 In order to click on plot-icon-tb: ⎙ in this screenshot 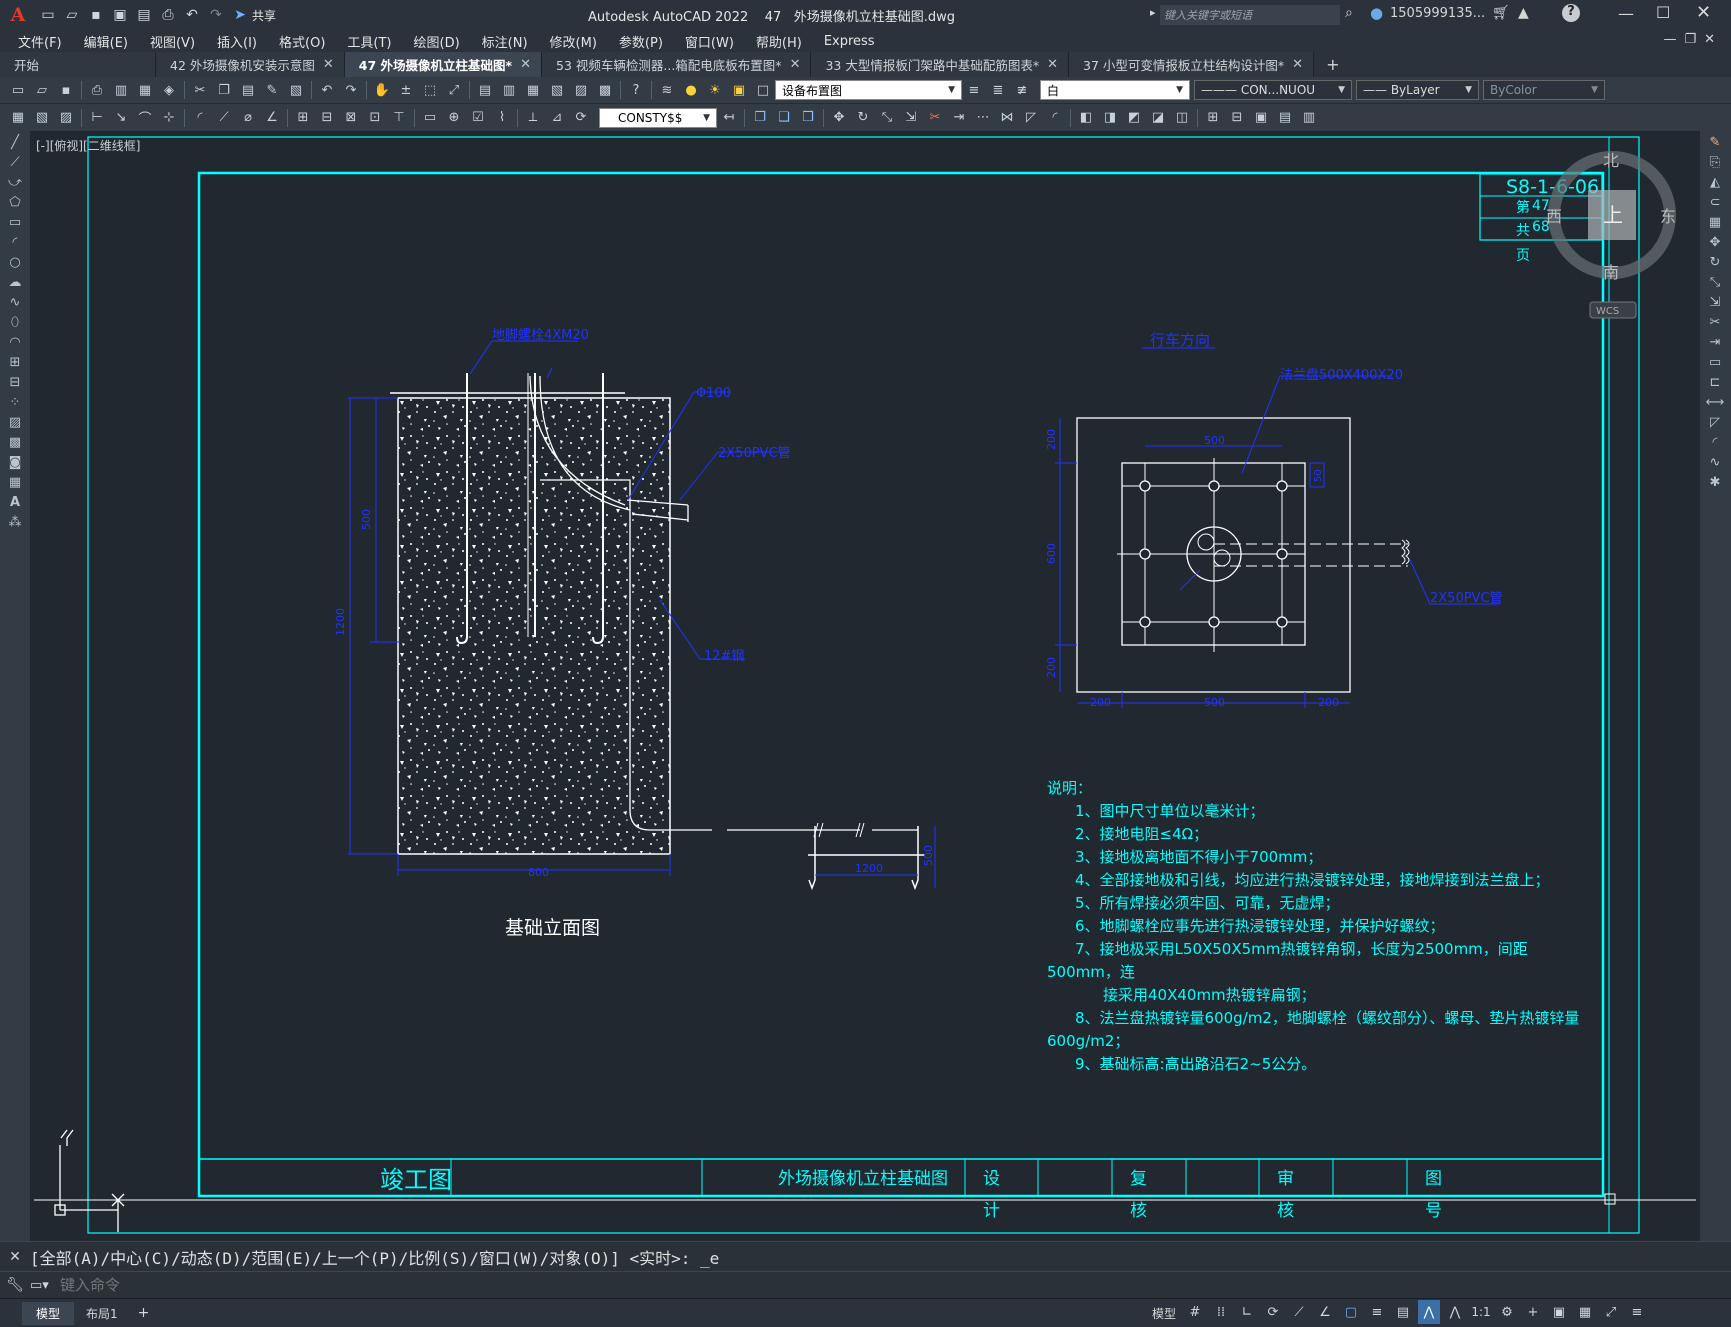, I will do `click(97, 90)`.